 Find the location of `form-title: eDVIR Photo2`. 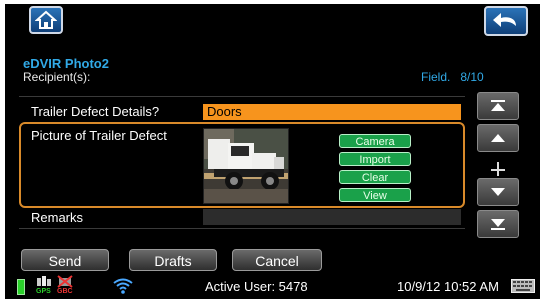

form-title: eDVIR Photo2 is located at coordinates (66, 63).